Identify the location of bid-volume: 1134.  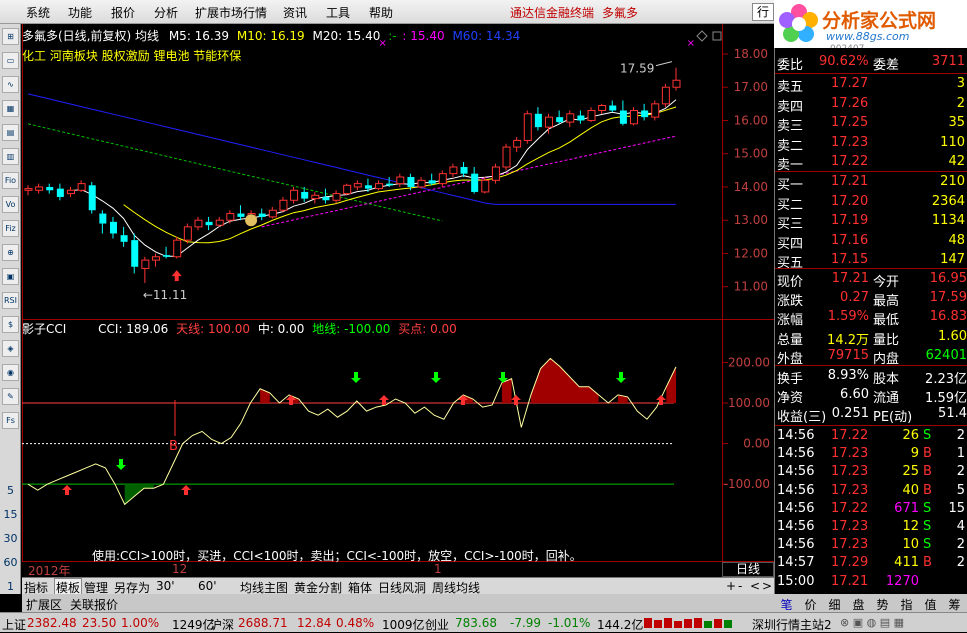
(948, 220).